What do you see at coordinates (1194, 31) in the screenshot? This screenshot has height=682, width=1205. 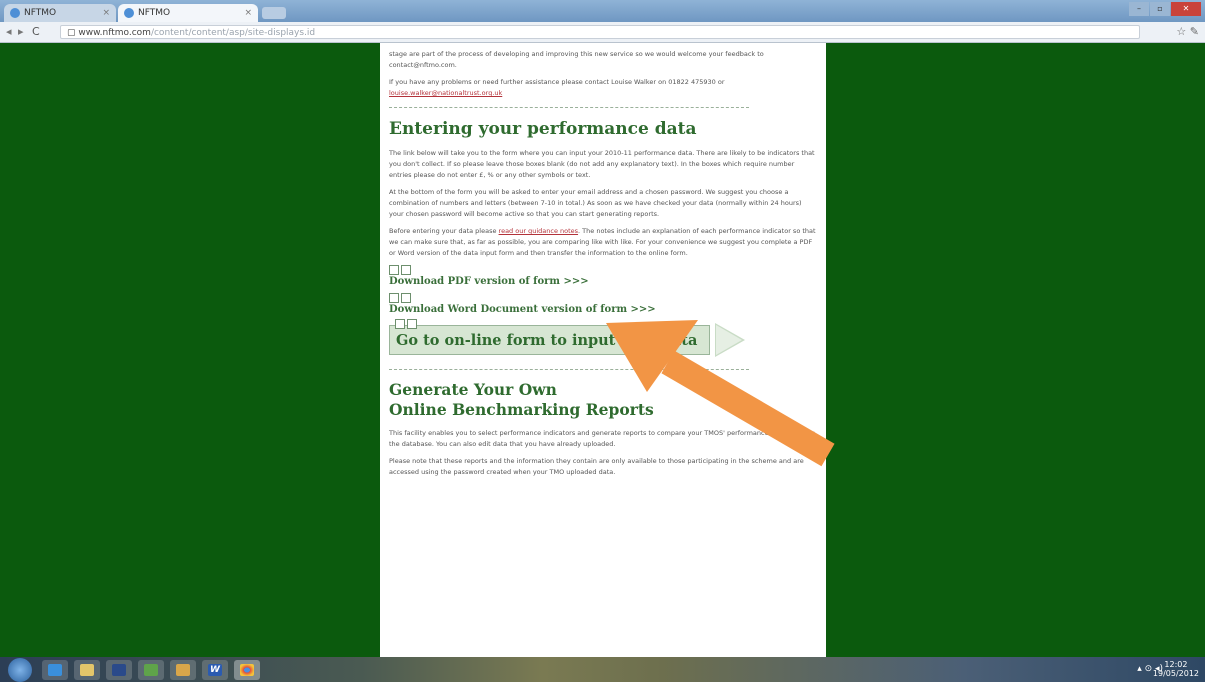 I see `settings-wrench-icon: ✎` at bounding box center [1194, 31].